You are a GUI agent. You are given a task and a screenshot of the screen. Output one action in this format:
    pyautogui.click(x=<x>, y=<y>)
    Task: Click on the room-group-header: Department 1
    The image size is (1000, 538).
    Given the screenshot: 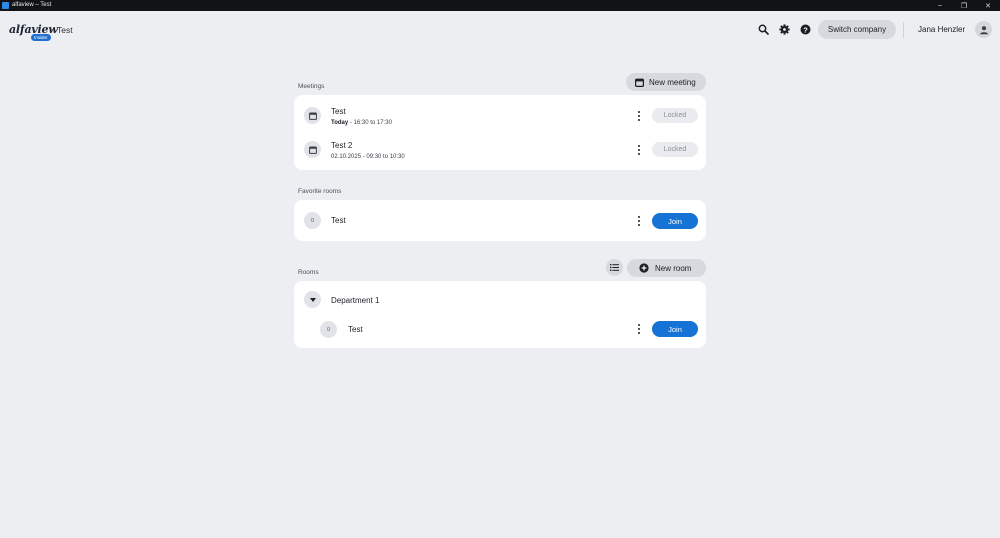 What is the action you would take?
    pyautogui.click(x=500, y=299)
    